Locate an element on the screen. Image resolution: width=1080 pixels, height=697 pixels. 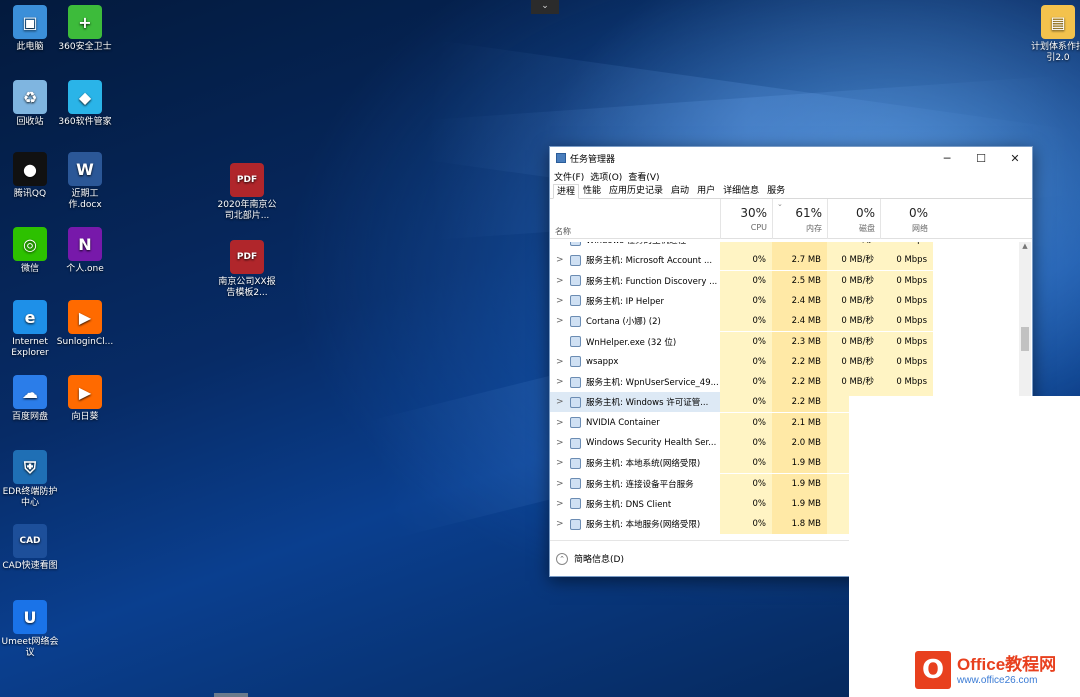
scroll-up-icon: ▲ is located at coordinates (1025, 246).